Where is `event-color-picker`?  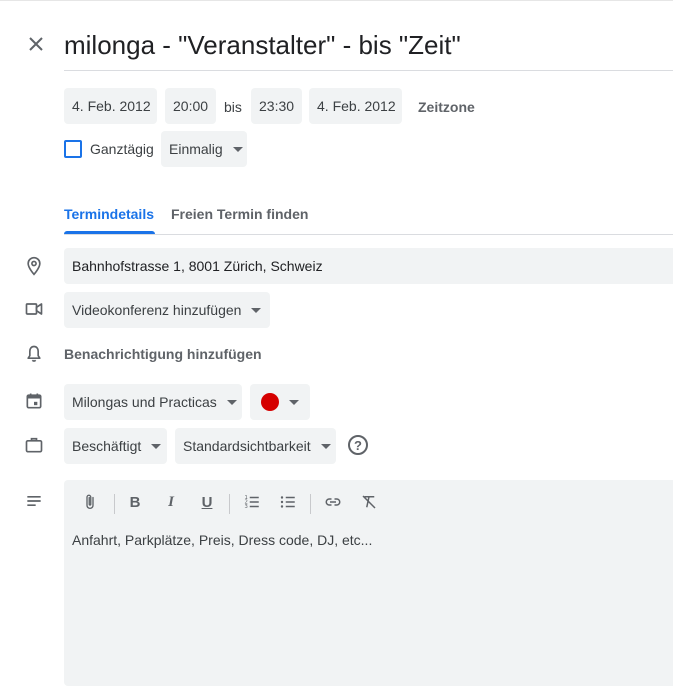 event-color-picker is located at coordinates (280, 402).